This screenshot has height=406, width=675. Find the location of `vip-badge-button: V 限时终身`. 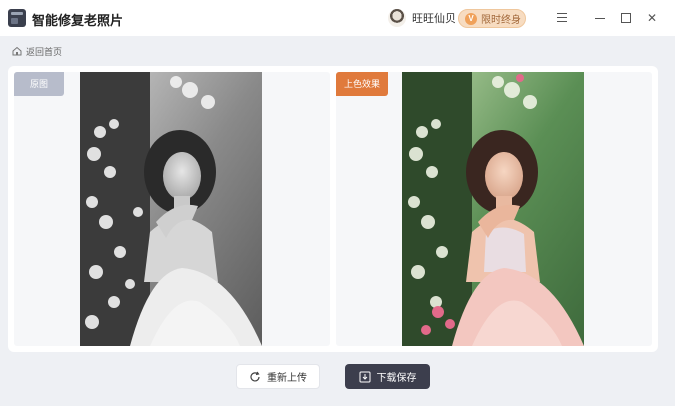

vip-badge-button: V 限时终身 is located at coordinates (492, 18).